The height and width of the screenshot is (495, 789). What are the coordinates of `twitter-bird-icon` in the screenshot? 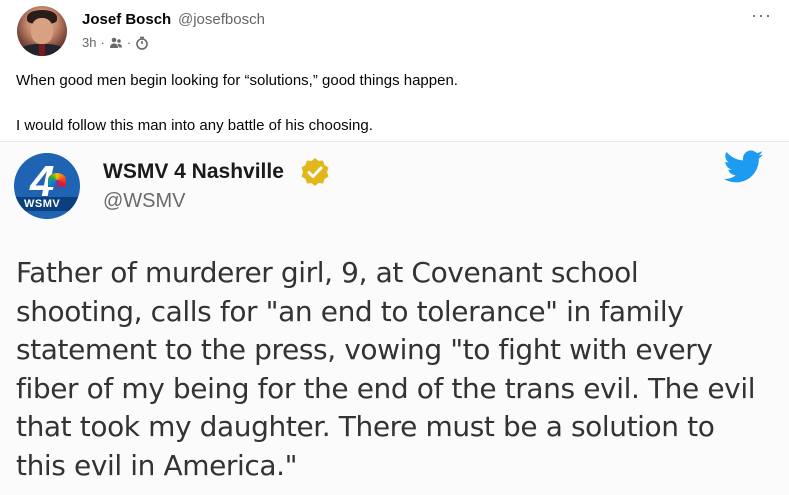 It's located at (743, 169).